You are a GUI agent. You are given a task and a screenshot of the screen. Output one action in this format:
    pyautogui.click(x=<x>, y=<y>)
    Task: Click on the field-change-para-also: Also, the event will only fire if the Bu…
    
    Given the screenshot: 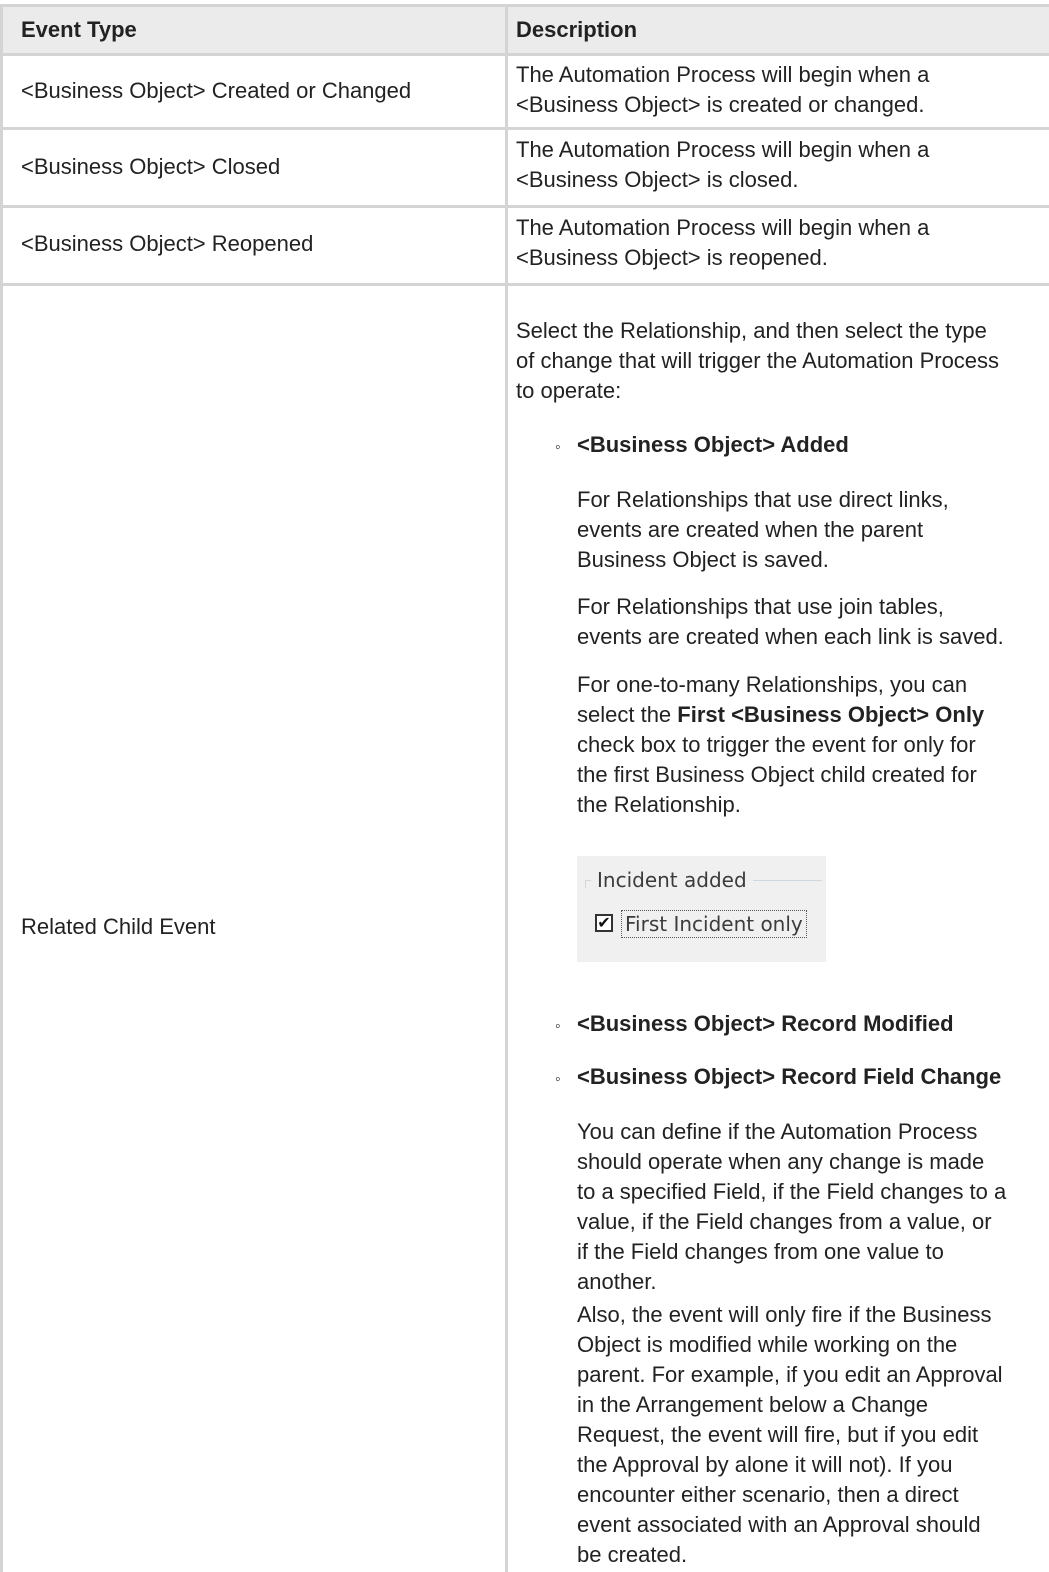 What is the action you would take?
    pyautogui.click(x=809, y=1435)
    